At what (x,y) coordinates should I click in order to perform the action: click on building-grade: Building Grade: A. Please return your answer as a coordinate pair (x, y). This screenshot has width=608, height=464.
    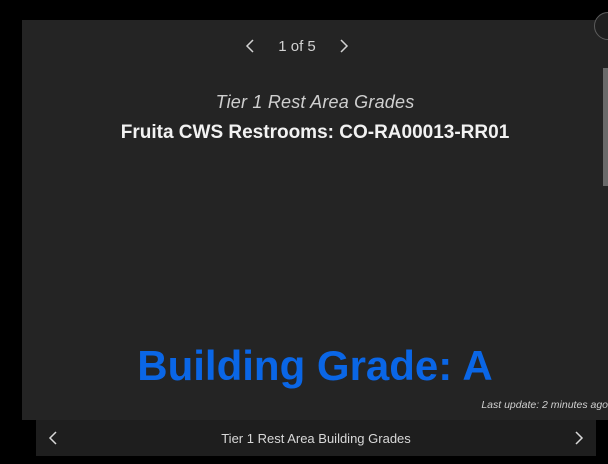
    Looking at the image, I should click on (315, 365).